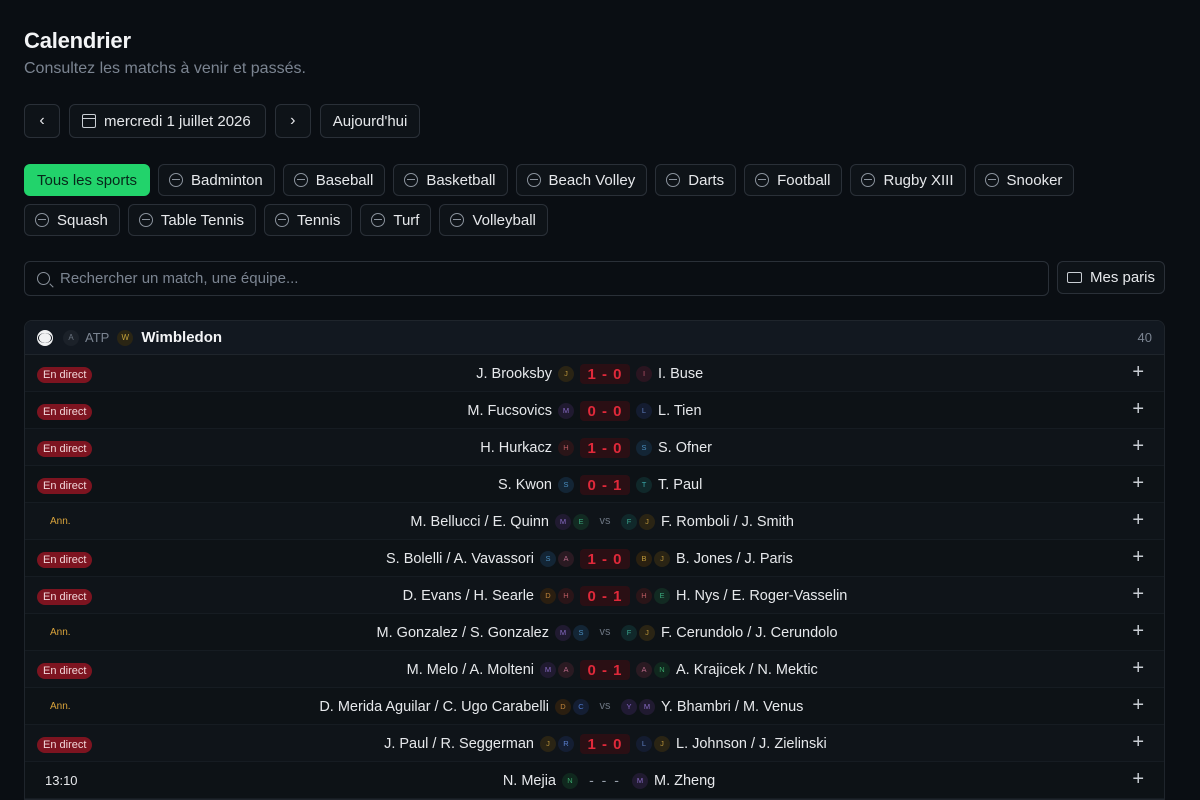 The width and height of the screenshot is (1200, 800). Describe the element at coordinates (411, 180) in the screenshot. I see `basketball-icon` at that location.